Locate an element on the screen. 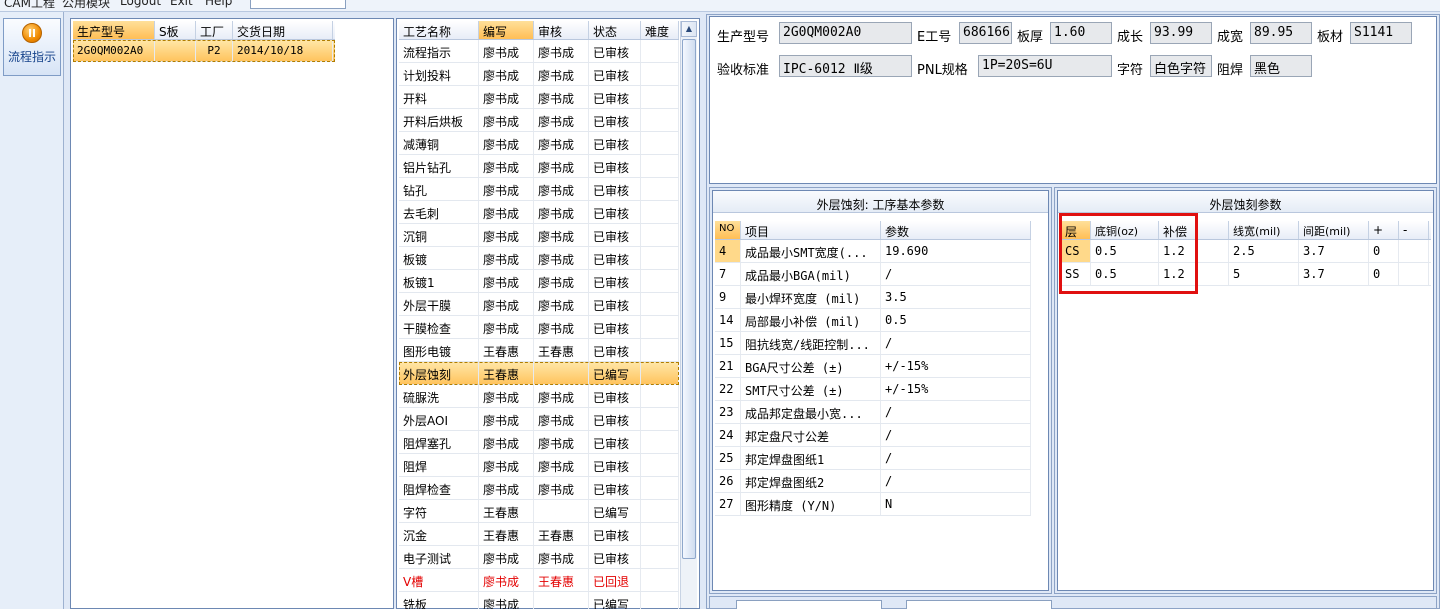  menu-cam: CAM工程 is located at coordinates (29, 5).